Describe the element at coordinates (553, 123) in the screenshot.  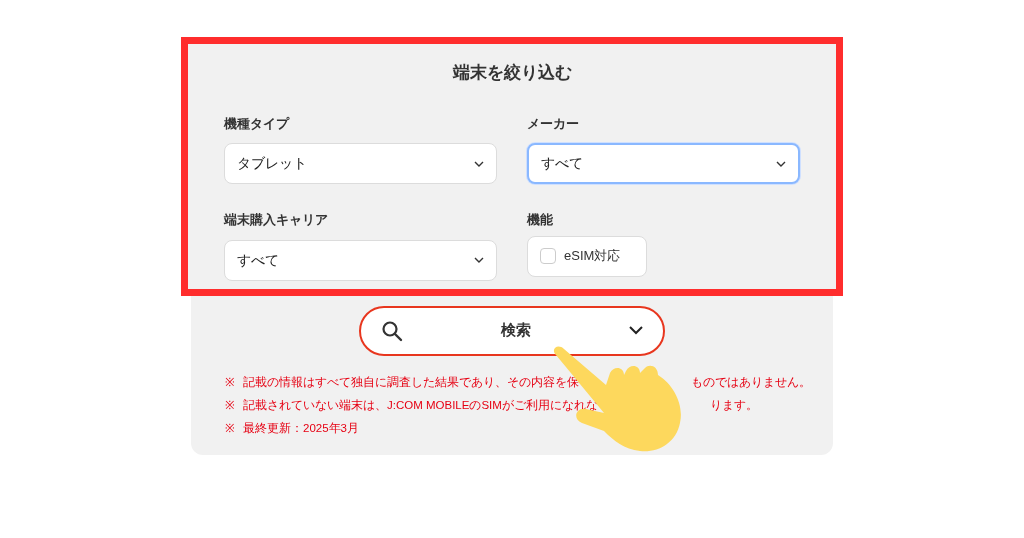
I see `field-label: メーカー` at that location.